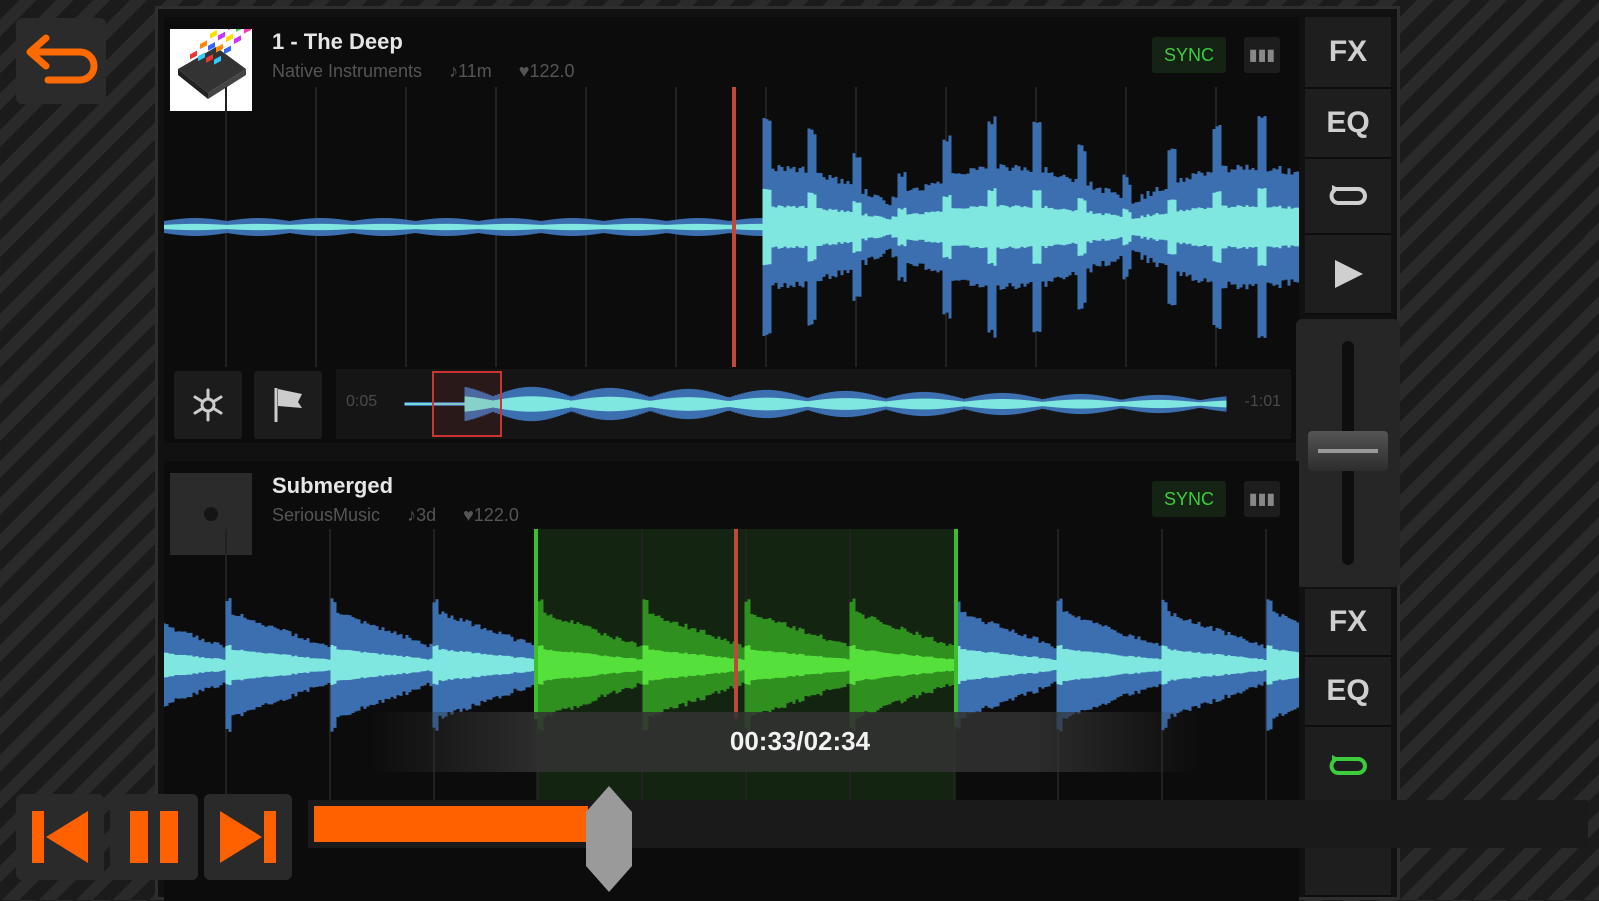  Describe the element at coordinates (1348, 124) in the screenshot. I see `eq-button-deck-1: EQ` at that location.